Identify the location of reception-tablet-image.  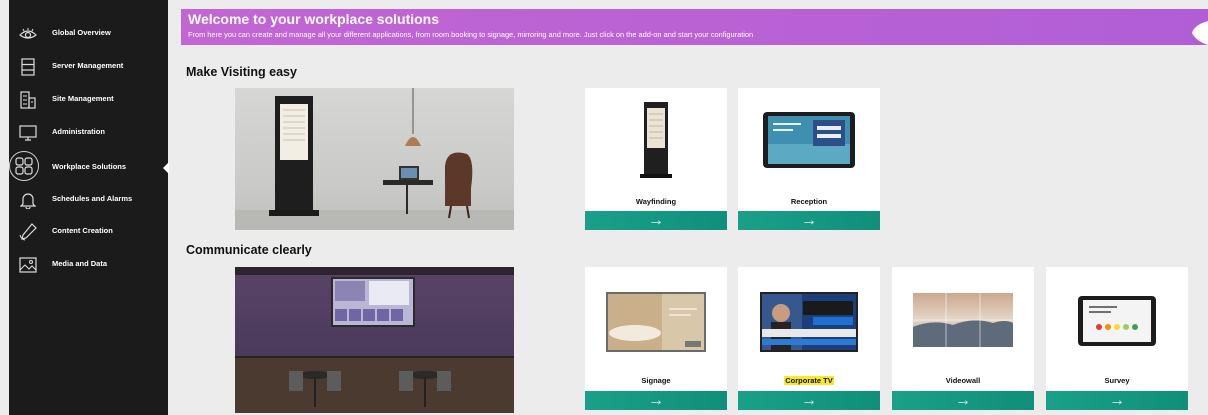
(809, 140).